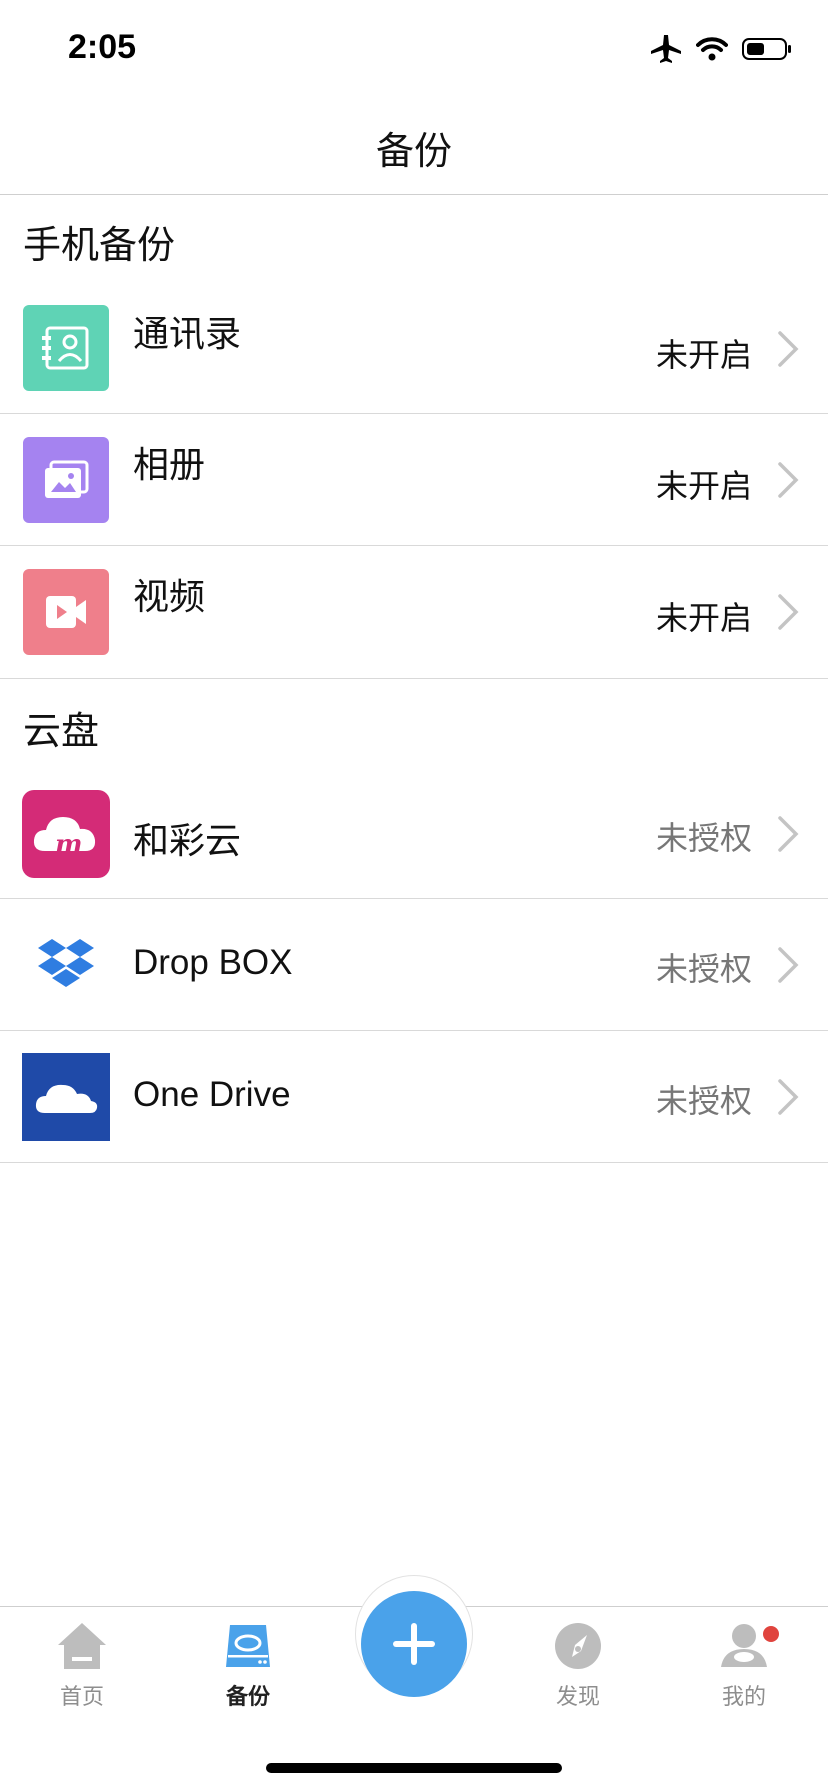  I want to click on status-icons, so click(721, 49).